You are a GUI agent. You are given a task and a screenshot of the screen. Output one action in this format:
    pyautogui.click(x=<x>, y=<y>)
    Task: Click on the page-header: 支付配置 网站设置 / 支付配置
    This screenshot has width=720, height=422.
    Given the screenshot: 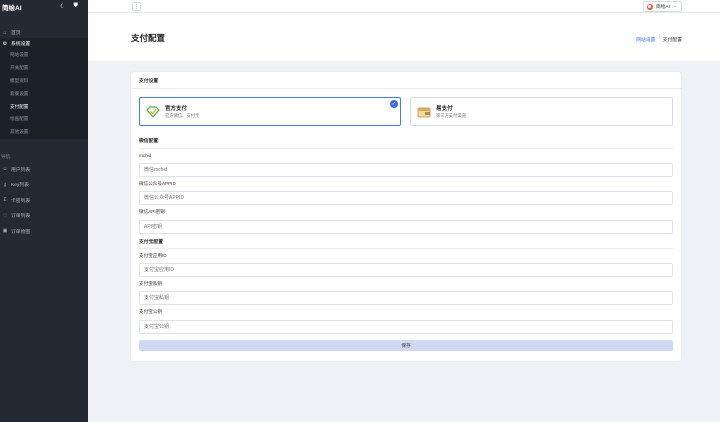 What is the action you would take?
    pyautogui.click(x=404, y=37)
    